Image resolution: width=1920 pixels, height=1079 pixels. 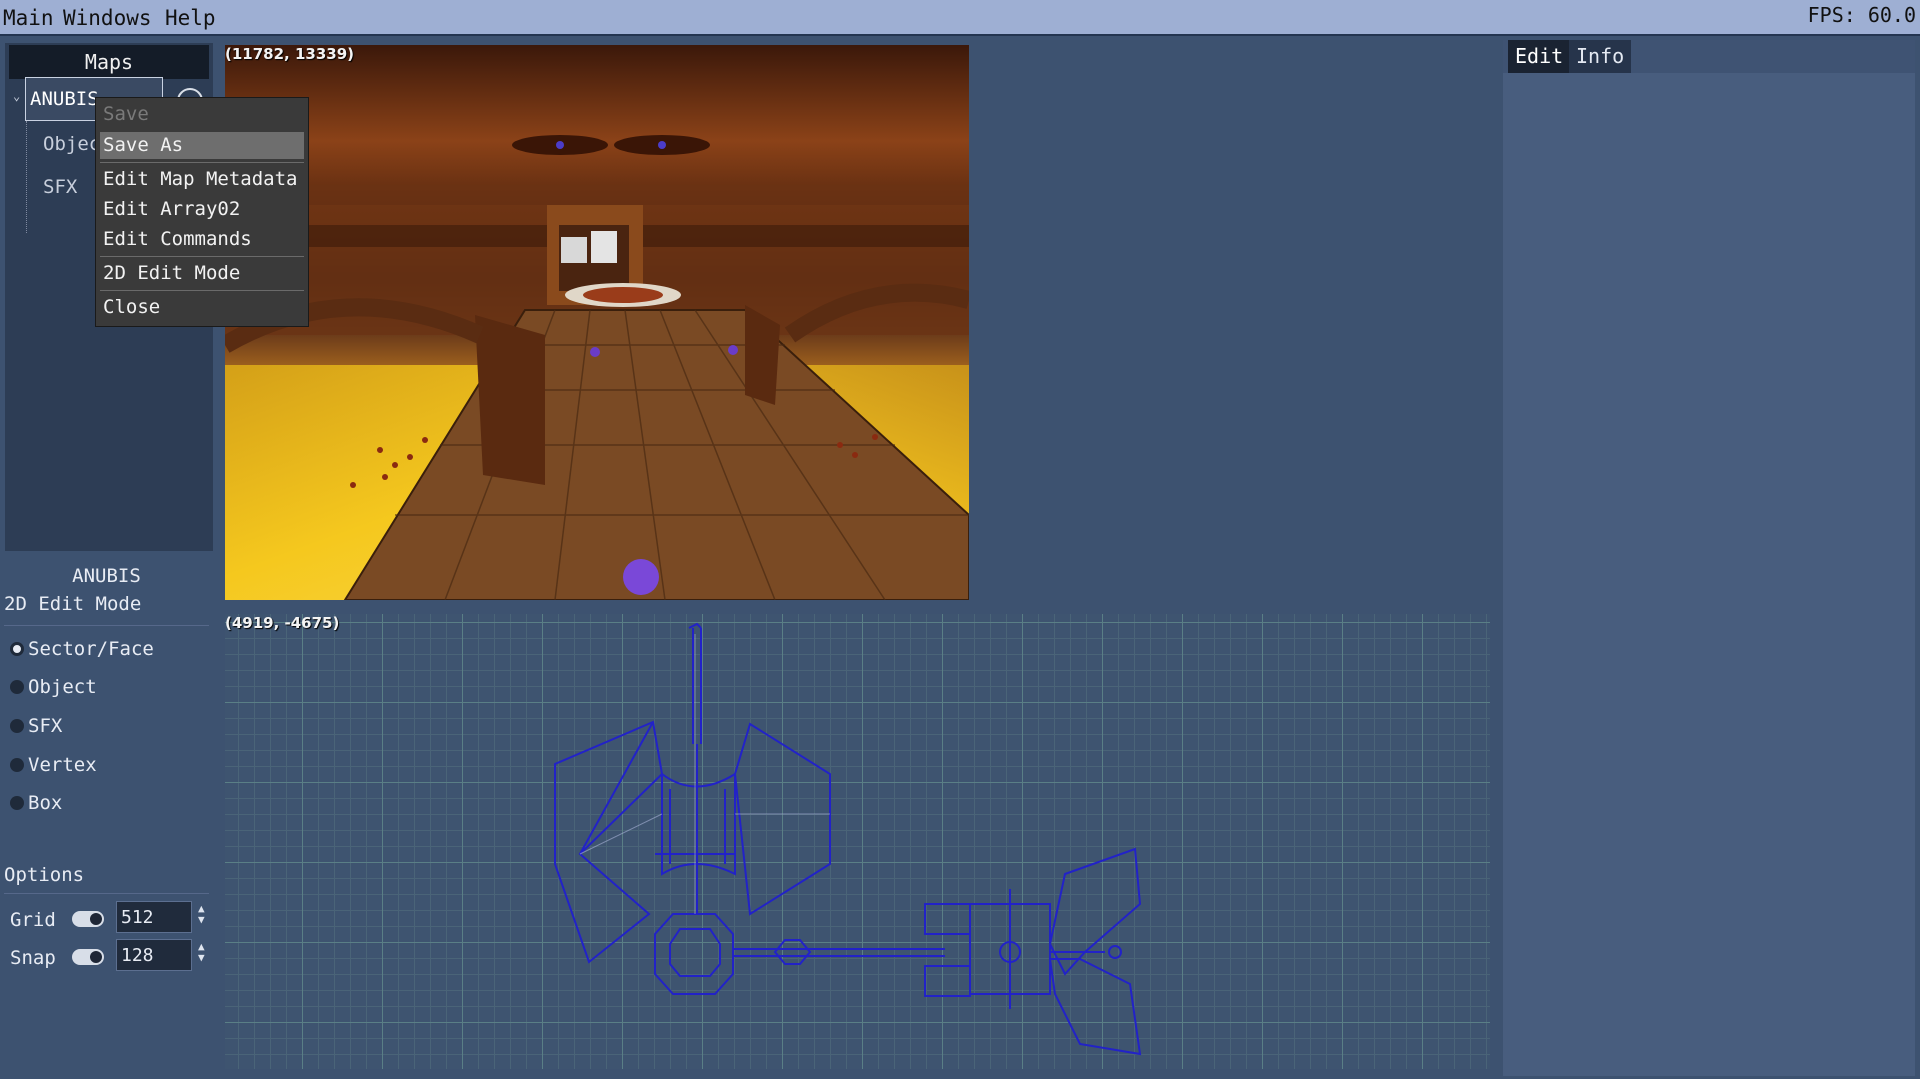 What do you see at coordinates (202, 307) in the screenshot?
I see `menu-item-close: Close` at bounding box center [202, 307].